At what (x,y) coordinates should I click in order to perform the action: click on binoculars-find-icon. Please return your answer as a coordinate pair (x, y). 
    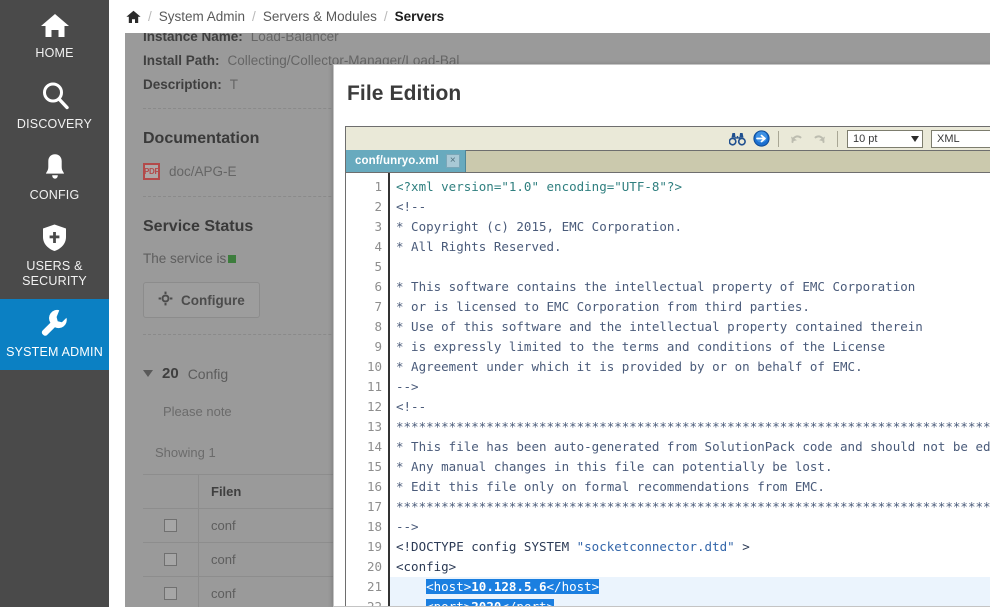
    Looking at the image, I should click on (737, 139).